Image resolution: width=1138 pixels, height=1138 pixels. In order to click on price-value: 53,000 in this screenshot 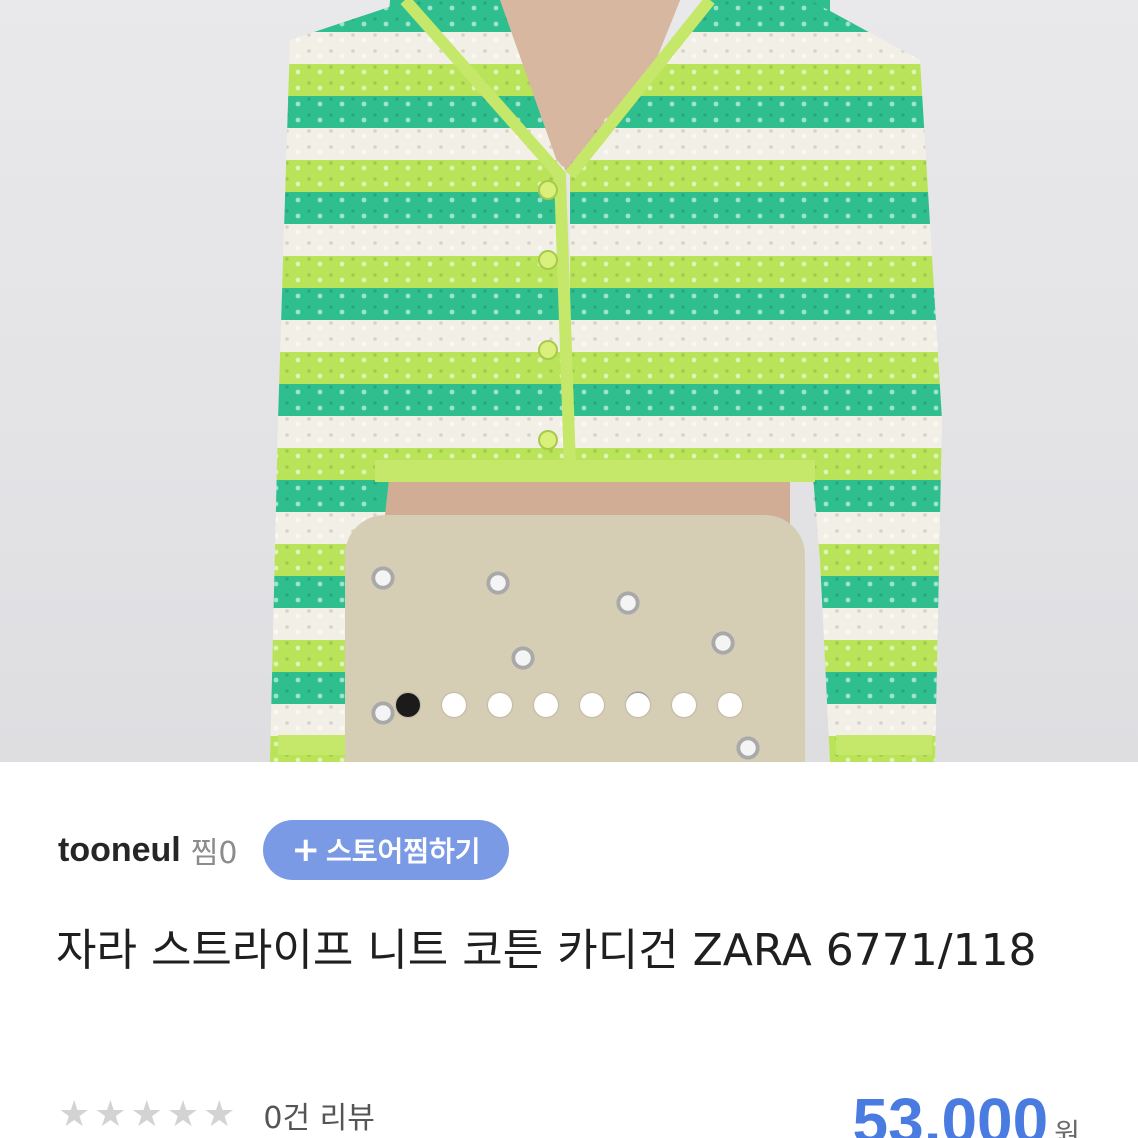, I will do `click(950, 1111)`.